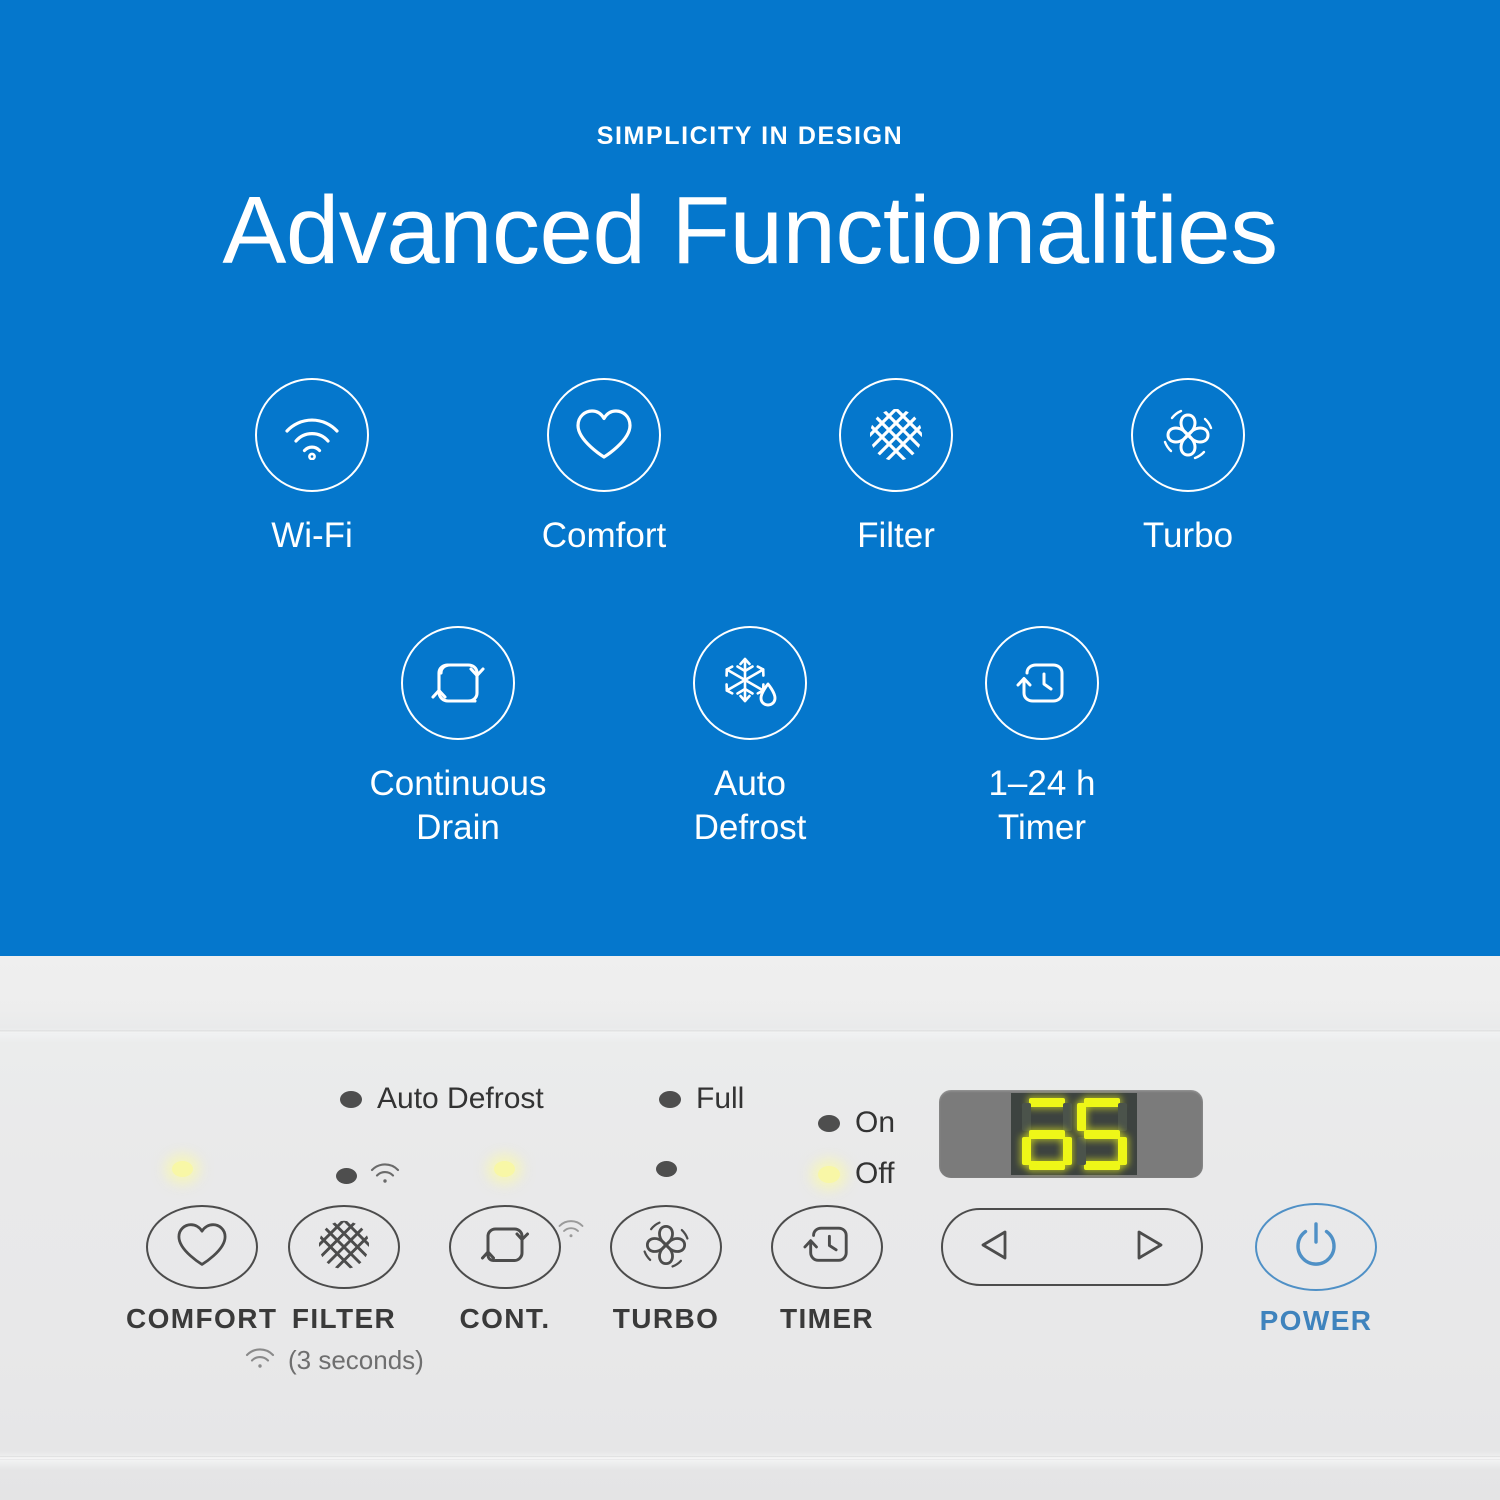  I want to click on feature-wifi: Wi-Fi, so click(312, 468).